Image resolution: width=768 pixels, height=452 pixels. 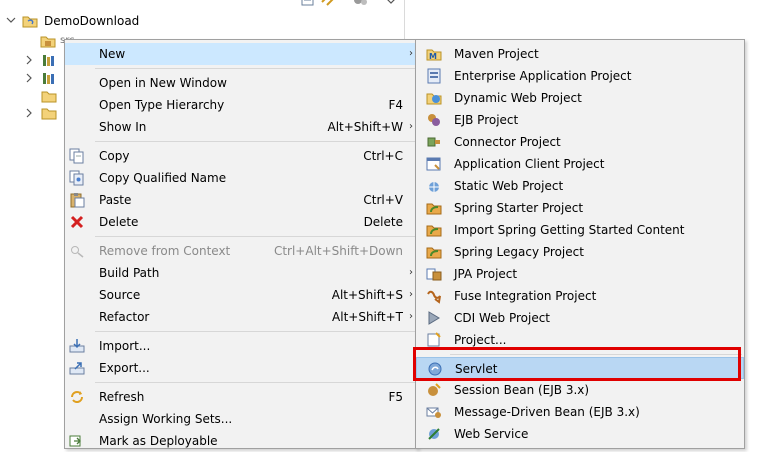 What do you see at coordinates (338, 251) in the screenshot?
I see `menu-item-shortcut: Ctrl+Alt+Shift+Down` at bounding box center [338, 251].